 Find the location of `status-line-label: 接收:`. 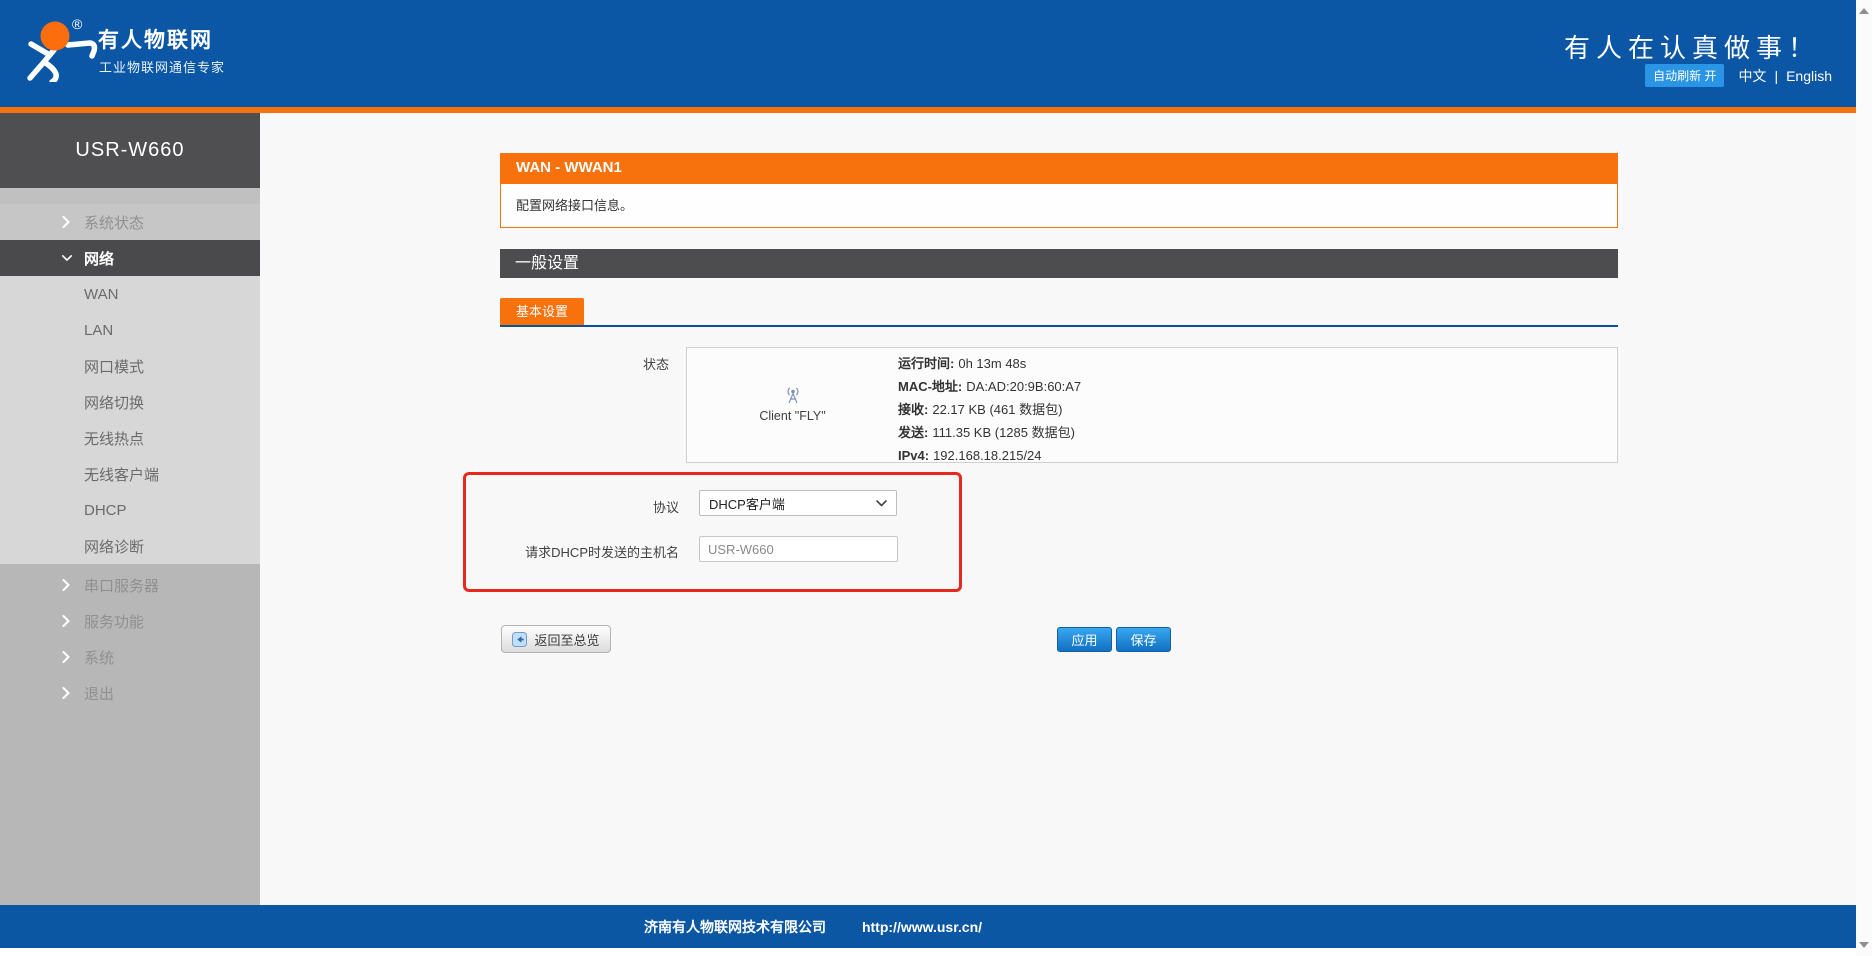

status-line-label: 接收: is located at coordinates (913, 409).